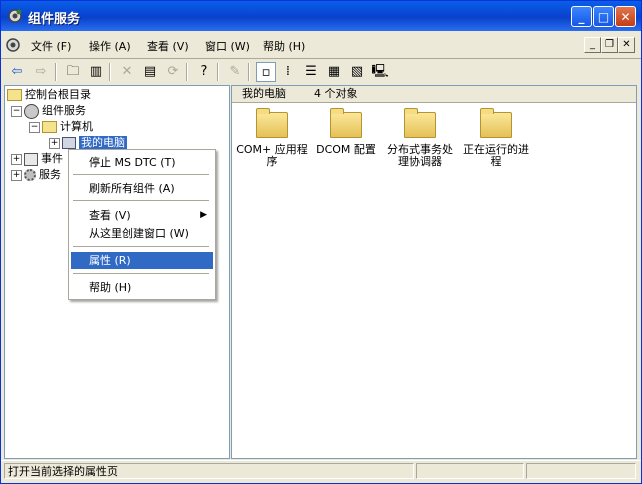 The width and height of the screenshot is (642, 484). I want to click on small-icons-view-icon: ⁞, so click(288, 72).